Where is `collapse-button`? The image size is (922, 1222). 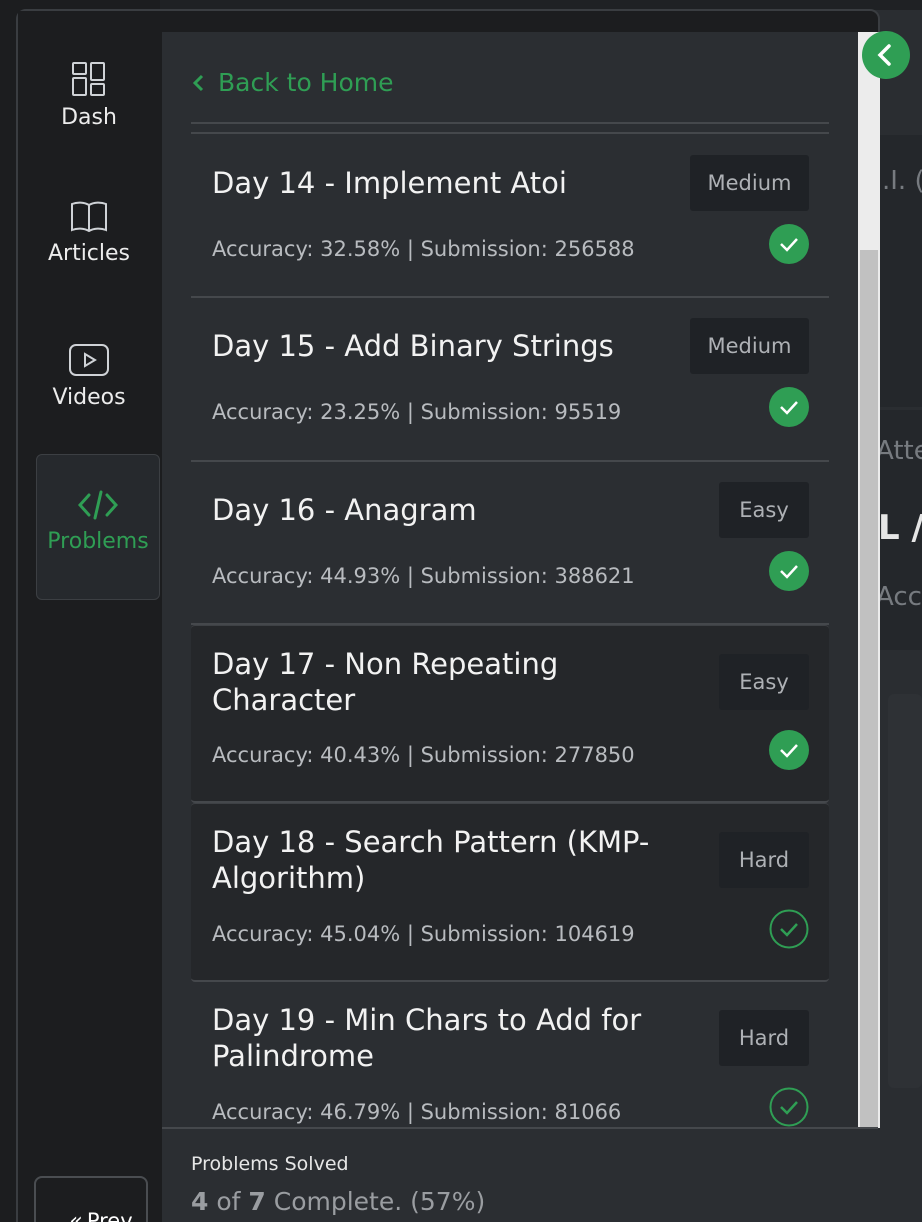
collapse-button is located at coordinates (886, 55).